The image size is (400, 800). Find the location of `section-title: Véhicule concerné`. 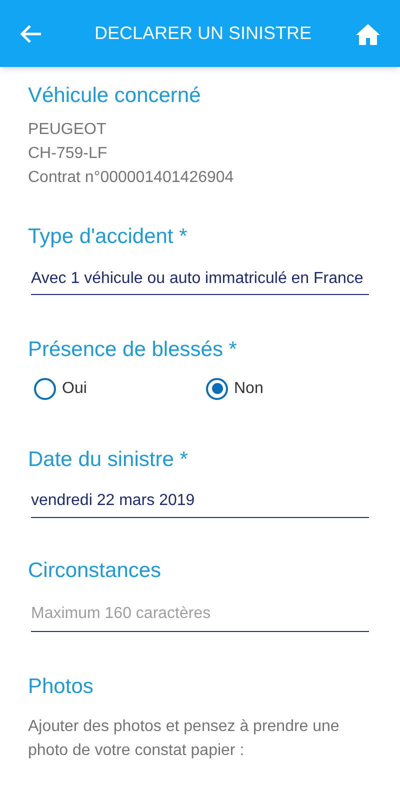

section-title: Véhicule concerné is located at coordinates (115, 96).